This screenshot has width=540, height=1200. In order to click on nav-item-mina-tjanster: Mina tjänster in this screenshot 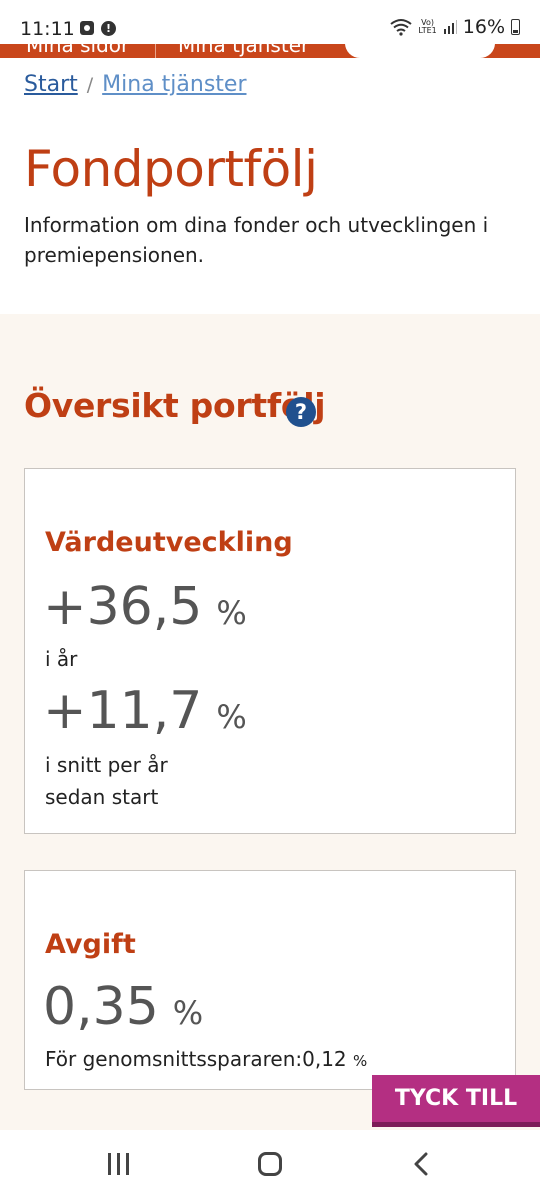, I will do `click(243, 50)`.